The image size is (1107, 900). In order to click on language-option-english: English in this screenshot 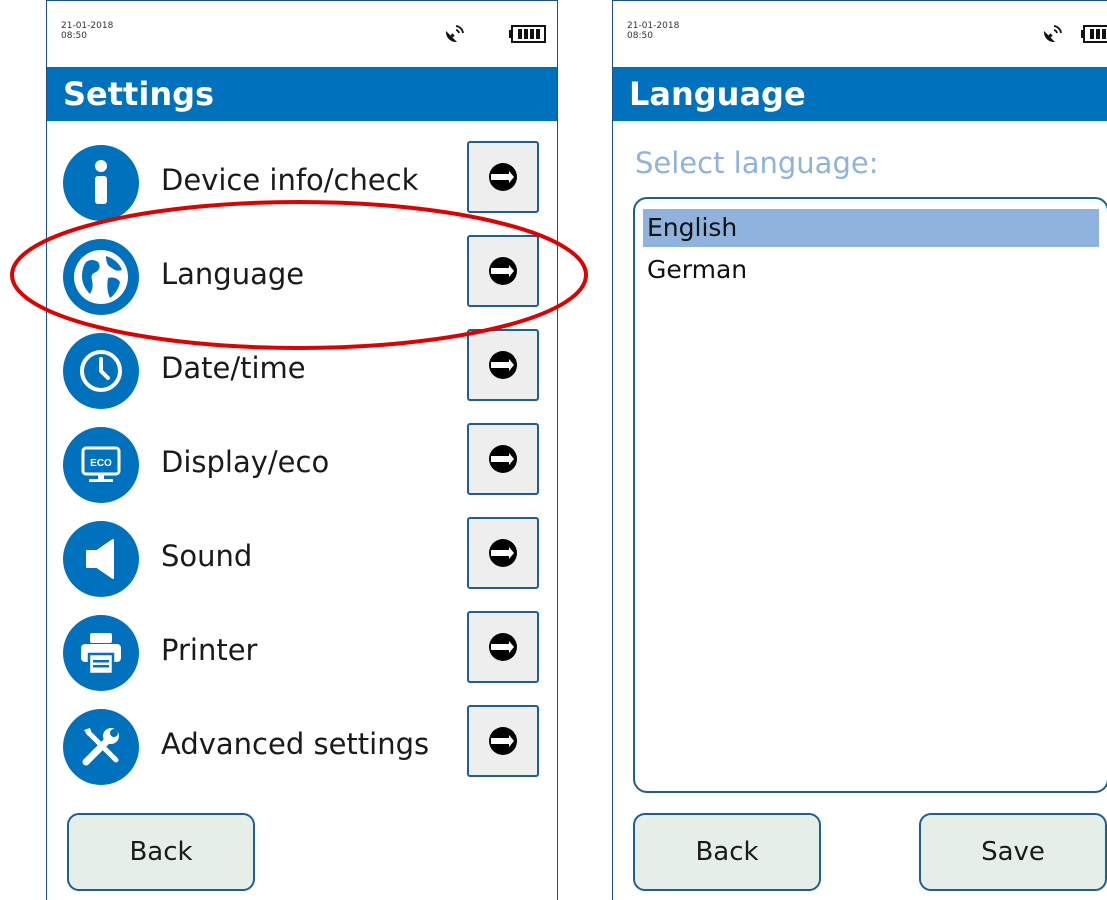, I will do `click(871, 228)`.